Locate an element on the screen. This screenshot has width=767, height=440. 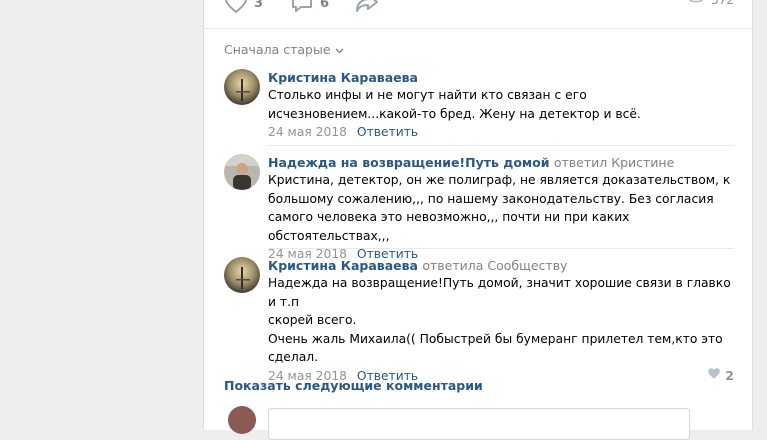
comment-author-line: Кристина Караваева ответила Сообществу is located at coordinates (501, 265).